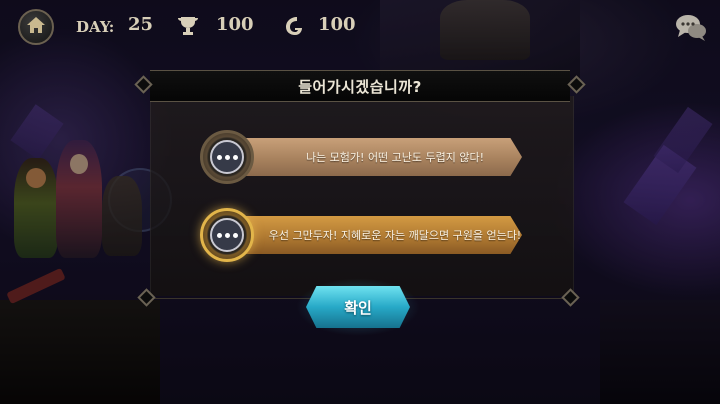 The height and width of the screenshot is (404, 720). I want to click on trophy-icon, so click(188, 26).